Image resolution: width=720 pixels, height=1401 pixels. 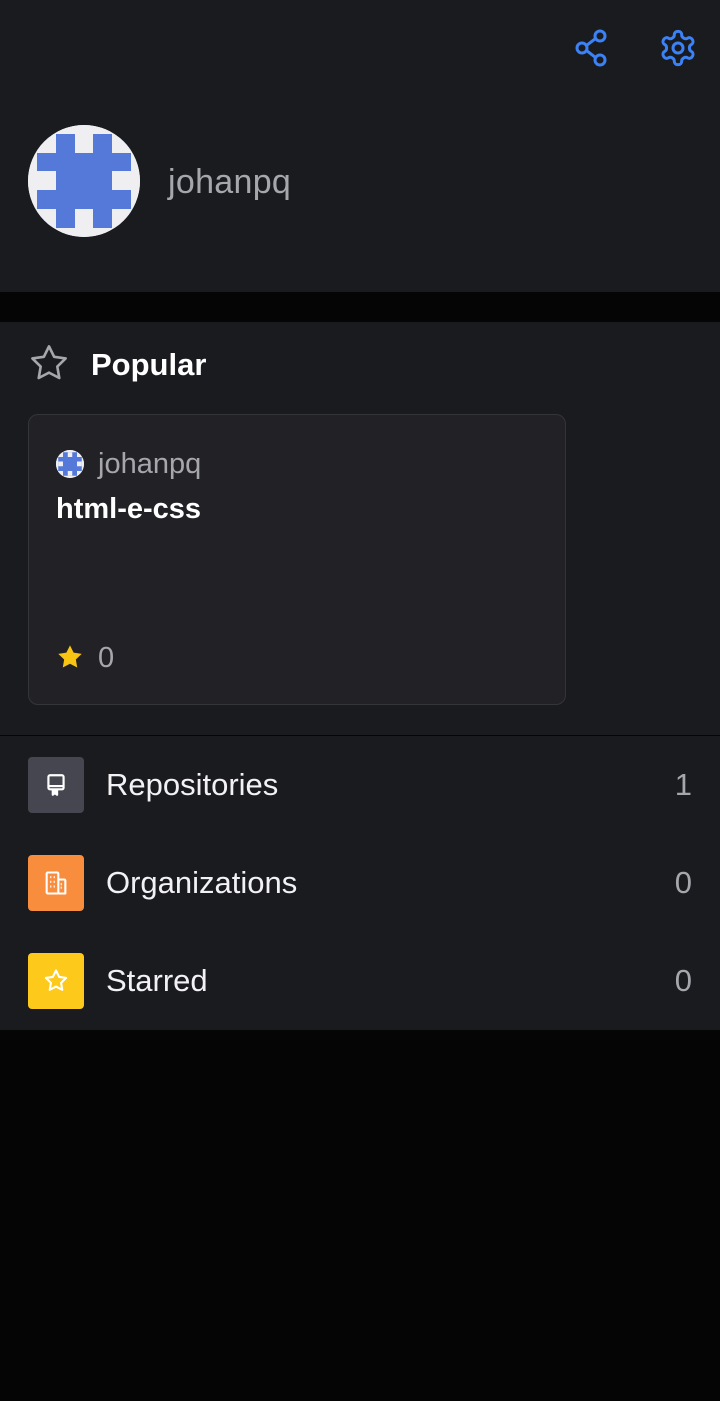 I want to click on owner-avatar, so click(x=70, y=464).